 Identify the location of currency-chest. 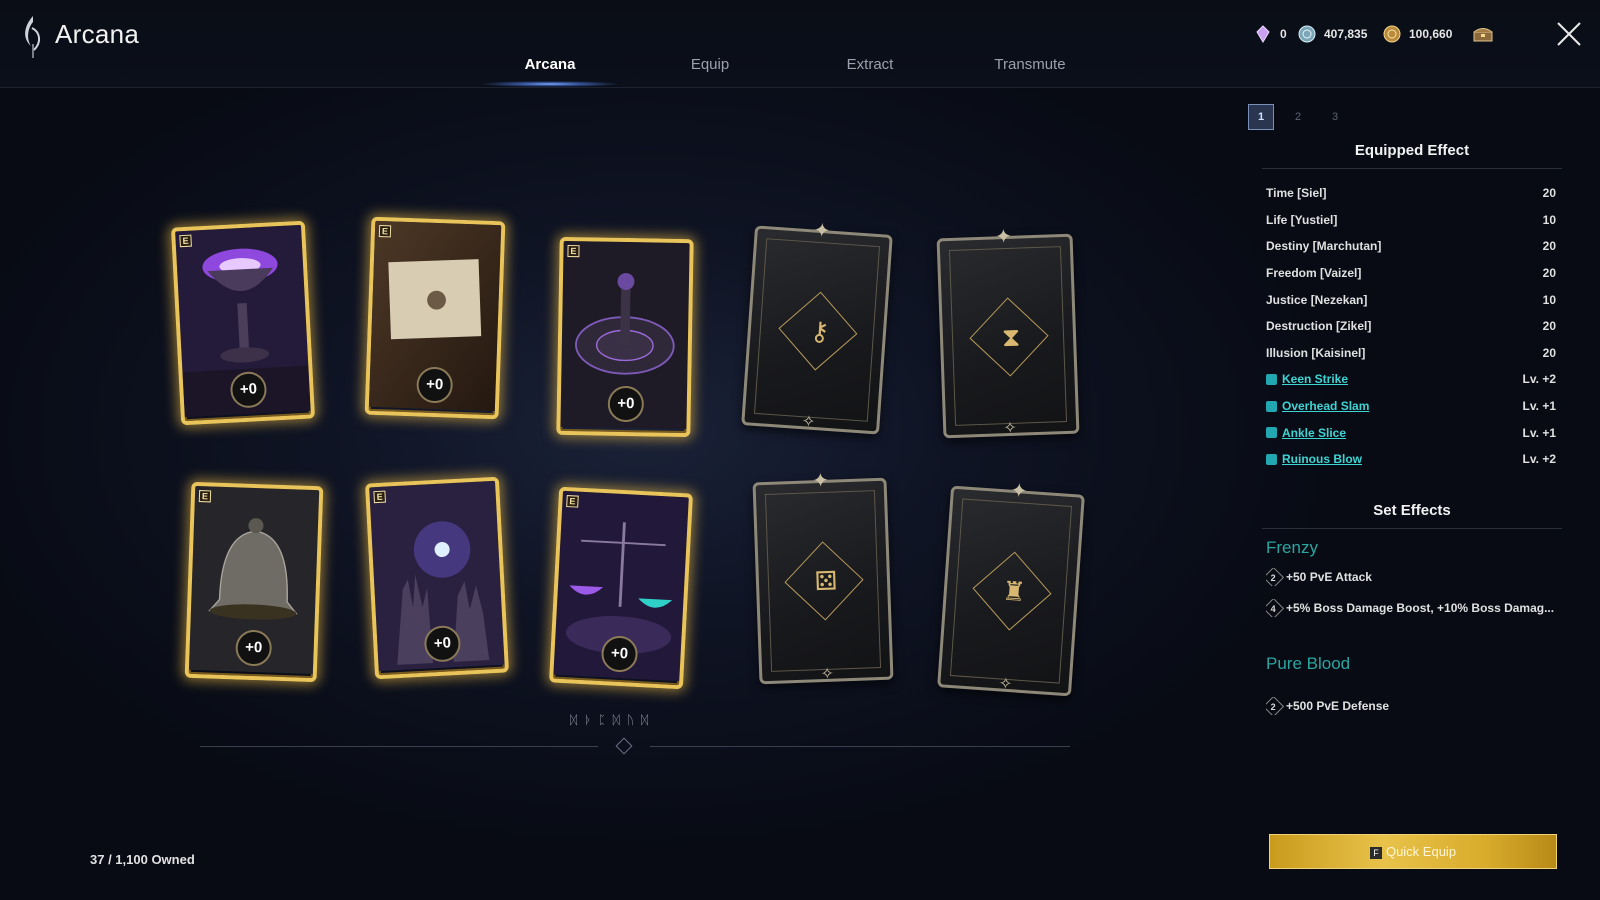
(1487, 34).